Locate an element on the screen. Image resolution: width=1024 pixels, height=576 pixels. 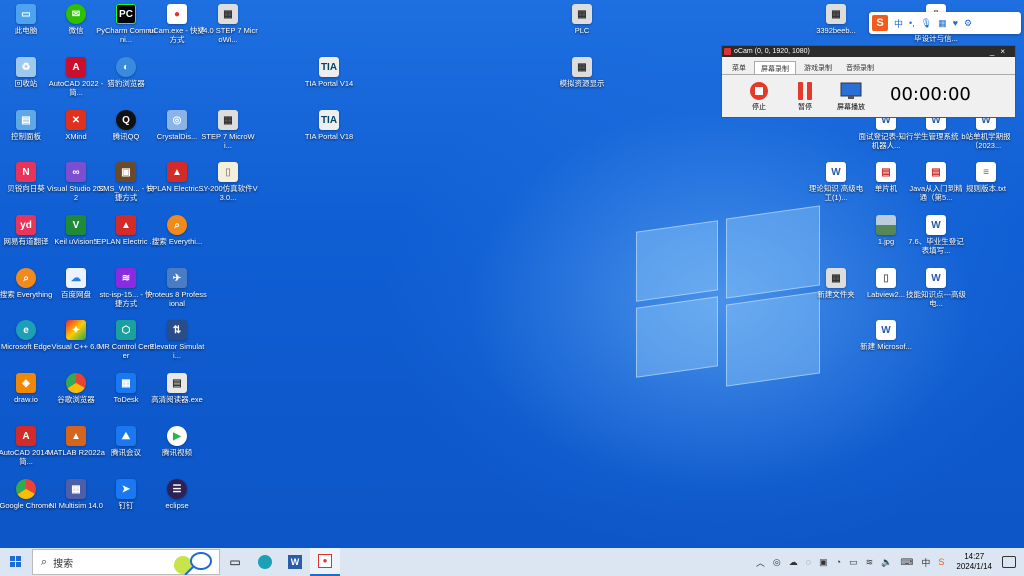
keyboard-icon: ▦ is located at coordinates (942, 23).